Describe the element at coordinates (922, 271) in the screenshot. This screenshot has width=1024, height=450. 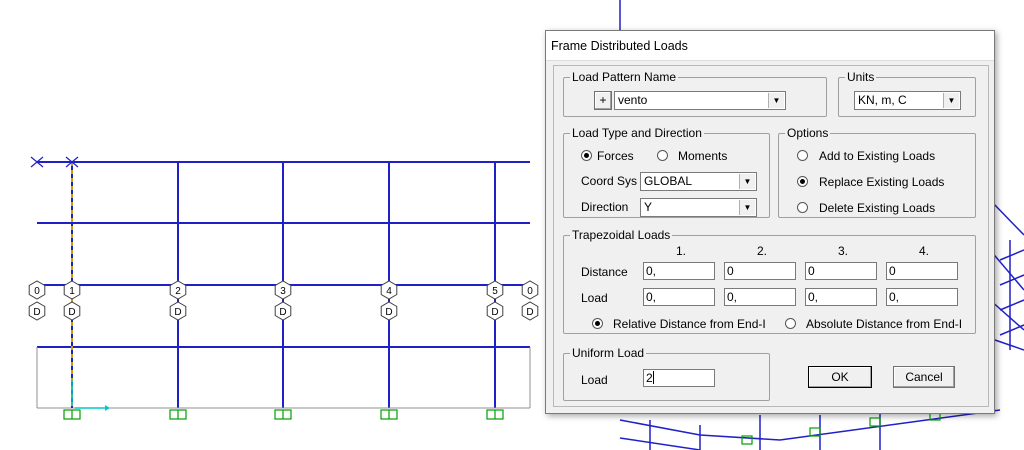
I see `trap-distance-4-input: 0` at that location.